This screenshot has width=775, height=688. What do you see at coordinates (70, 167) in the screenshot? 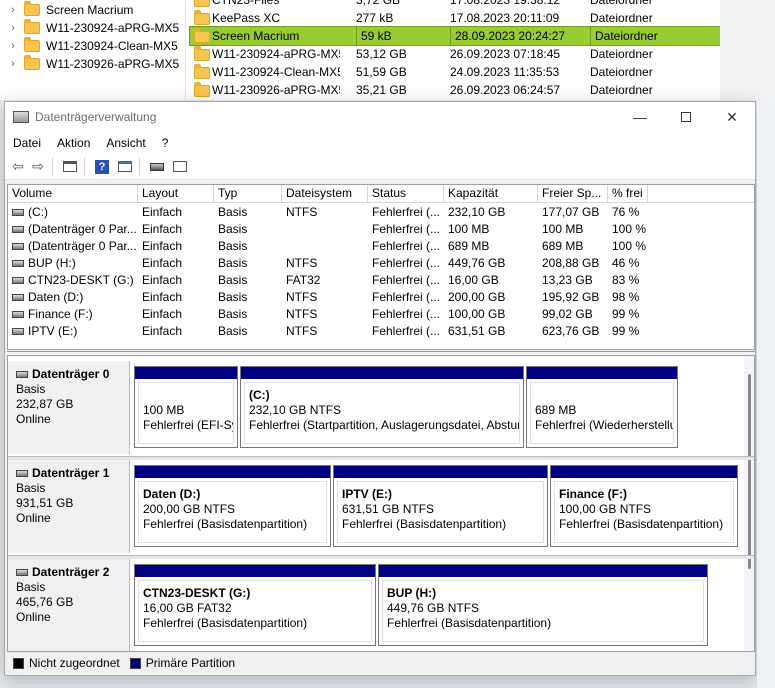
I see `show-hide-console-tree-button` at bounding box center [70, 167].